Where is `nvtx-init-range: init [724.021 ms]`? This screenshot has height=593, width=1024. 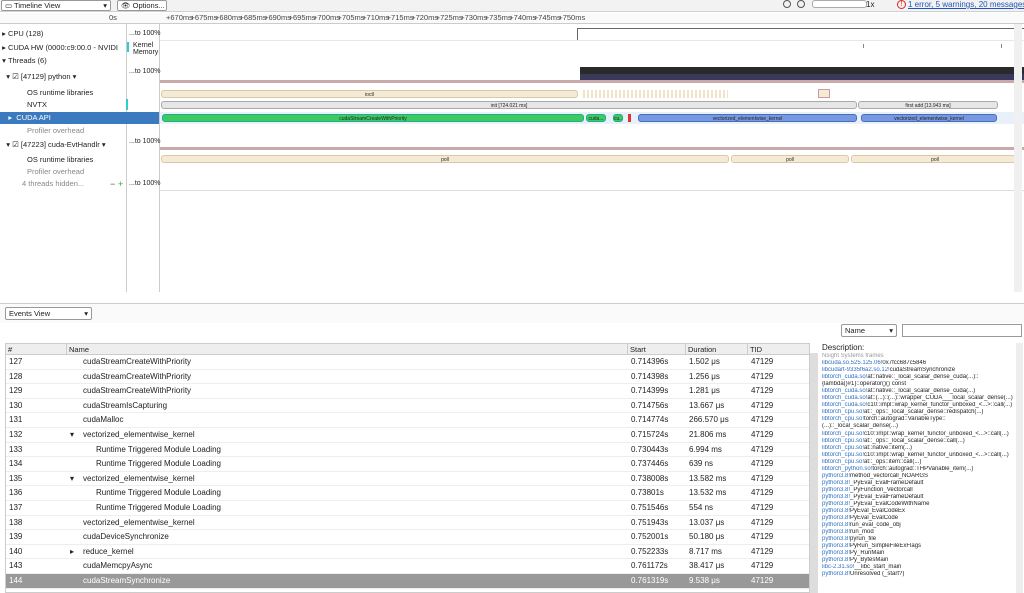
nvtx-init-range: init [724.021 ms] is located at coordinates (509, 105).